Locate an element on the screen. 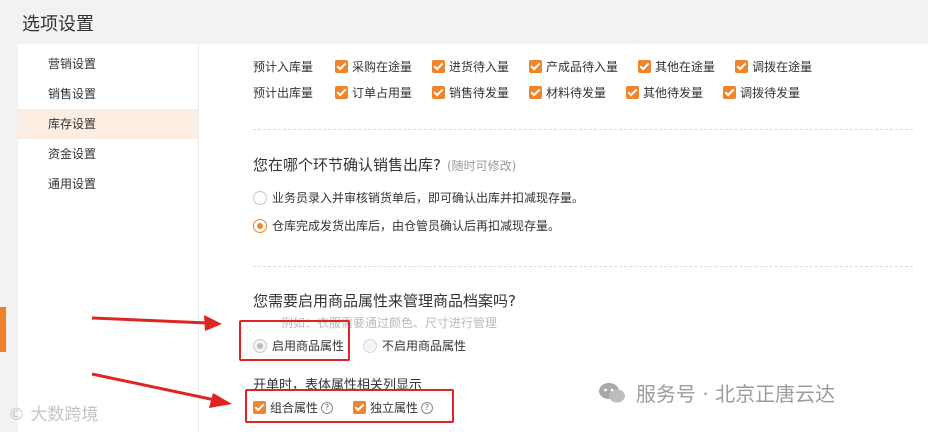 This screenshot has width=928, height=432. watermark-left: © 大数跨境 is located at coordinates (53, 415).